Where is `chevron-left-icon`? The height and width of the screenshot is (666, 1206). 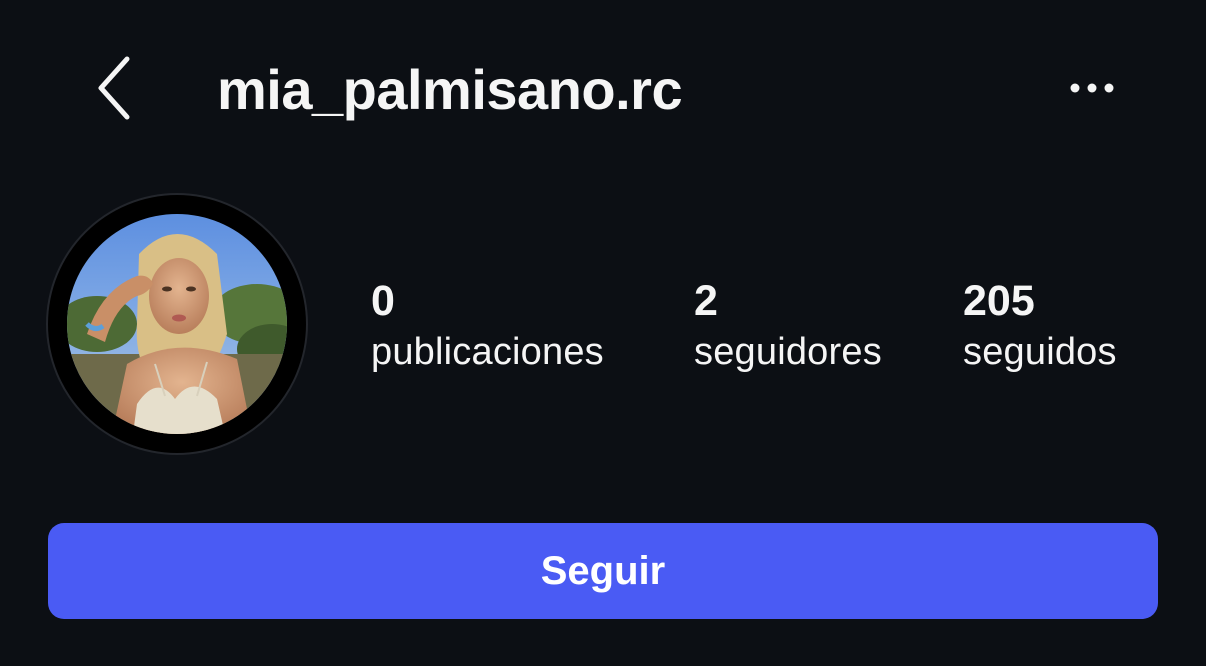 chevron-left-icon is located at coordinates (114, 88).